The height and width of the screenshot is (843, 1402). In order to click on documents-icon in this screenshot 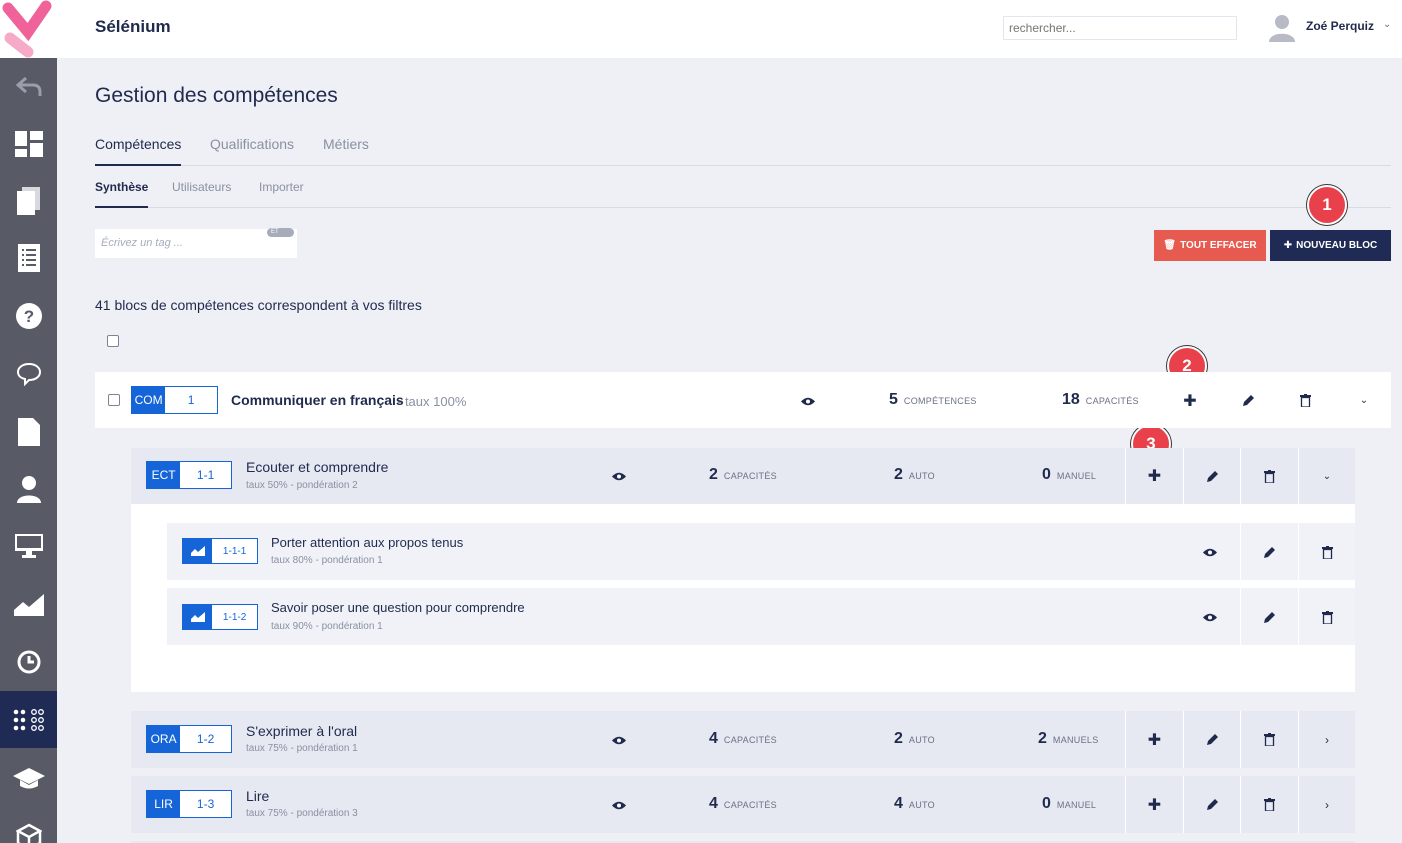, I will do `click(28, 200)`.